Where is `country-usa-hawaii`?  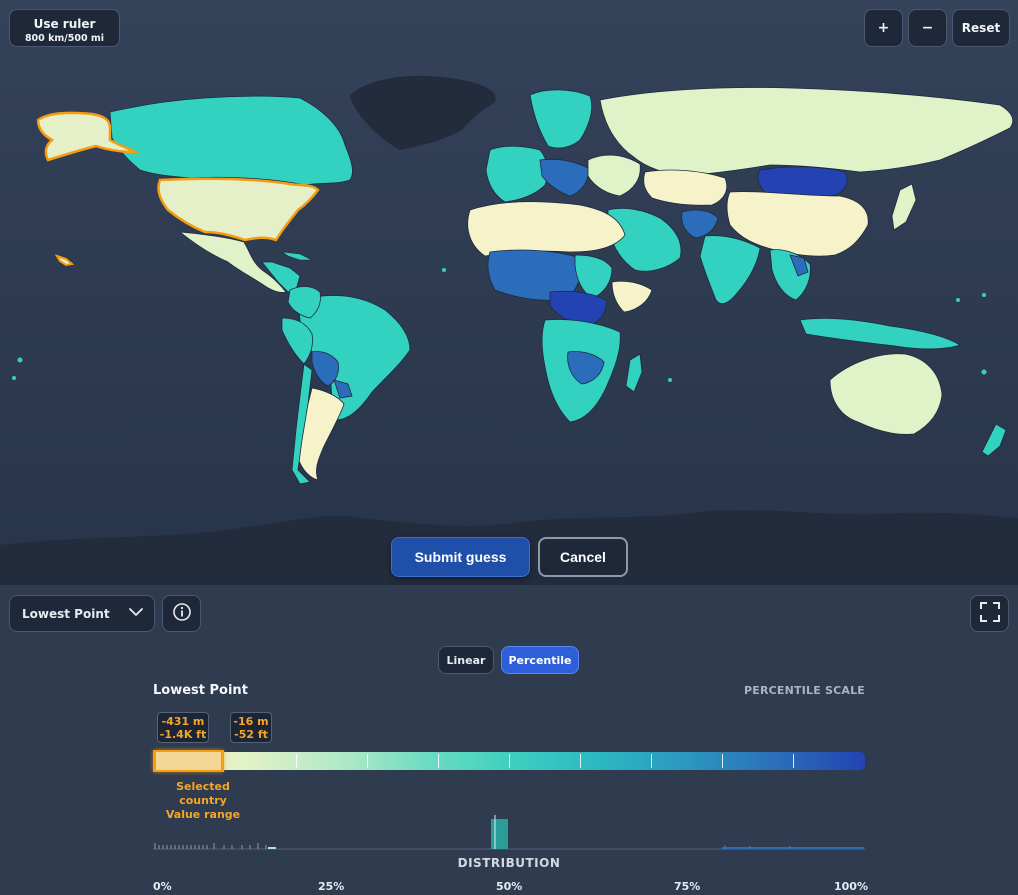
country-usa-hawaii is located at coordinates (64, 260).